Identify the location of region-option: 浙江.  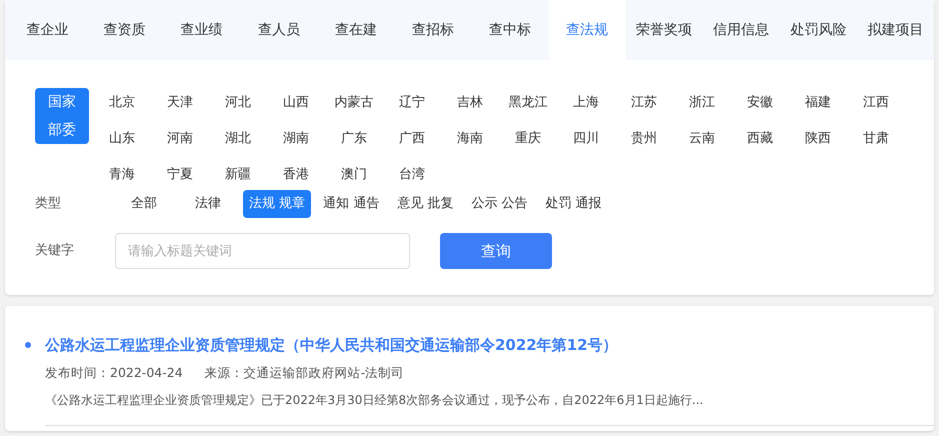
(702, 103).